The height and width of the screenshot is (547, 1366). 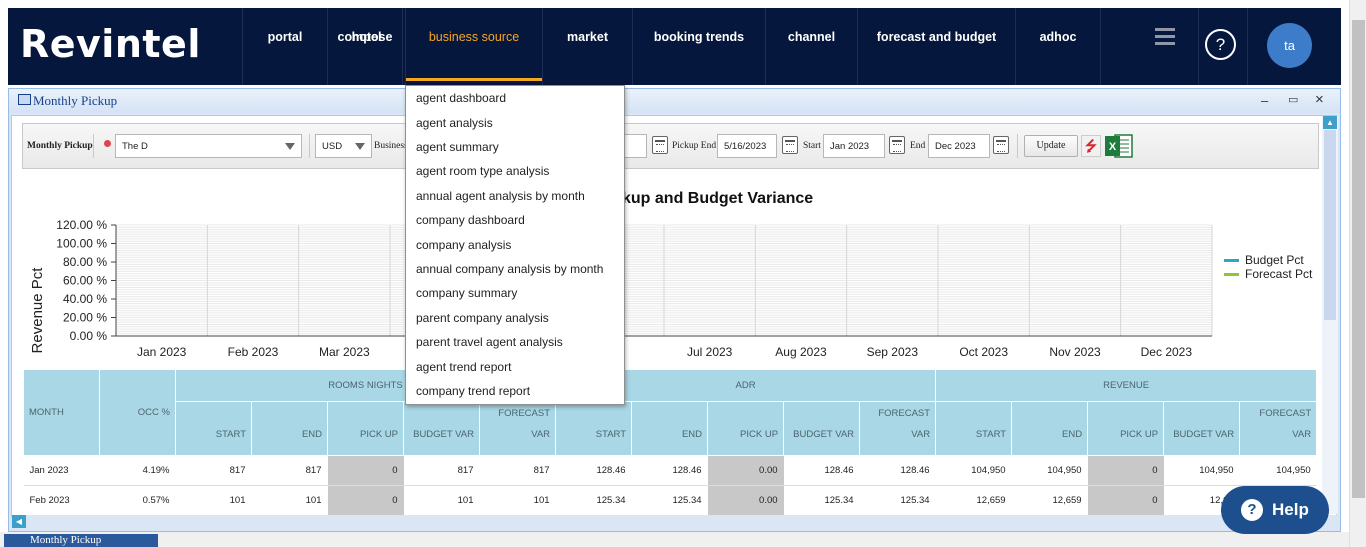 What do you see at coordinates (1058, 46) in the screenshot?
I see `nav-adhoc: adhoc` at bounding box center [1058, 46].